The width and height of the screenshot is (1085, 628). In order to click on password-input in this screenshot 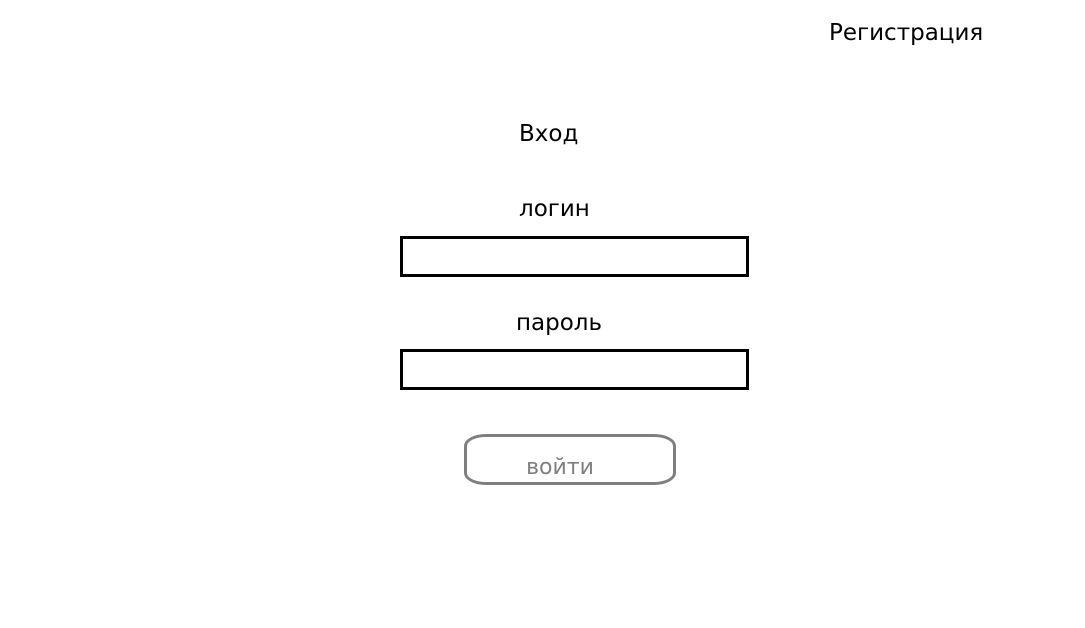, I will do `click(574, 369)`.